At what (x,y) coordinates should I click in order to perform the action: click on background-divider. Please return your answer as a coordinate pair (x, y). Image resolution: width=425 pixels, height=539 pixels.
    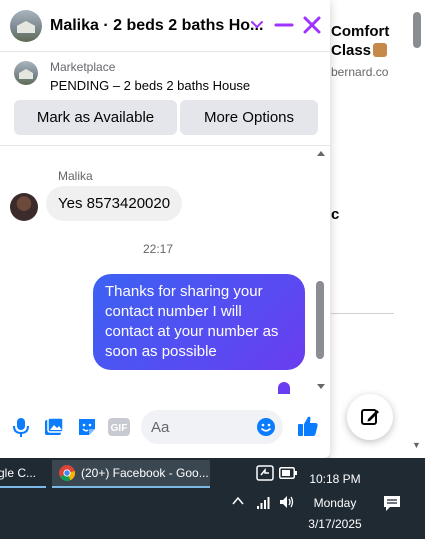
    Looking at the image, I should click on (362, 313).